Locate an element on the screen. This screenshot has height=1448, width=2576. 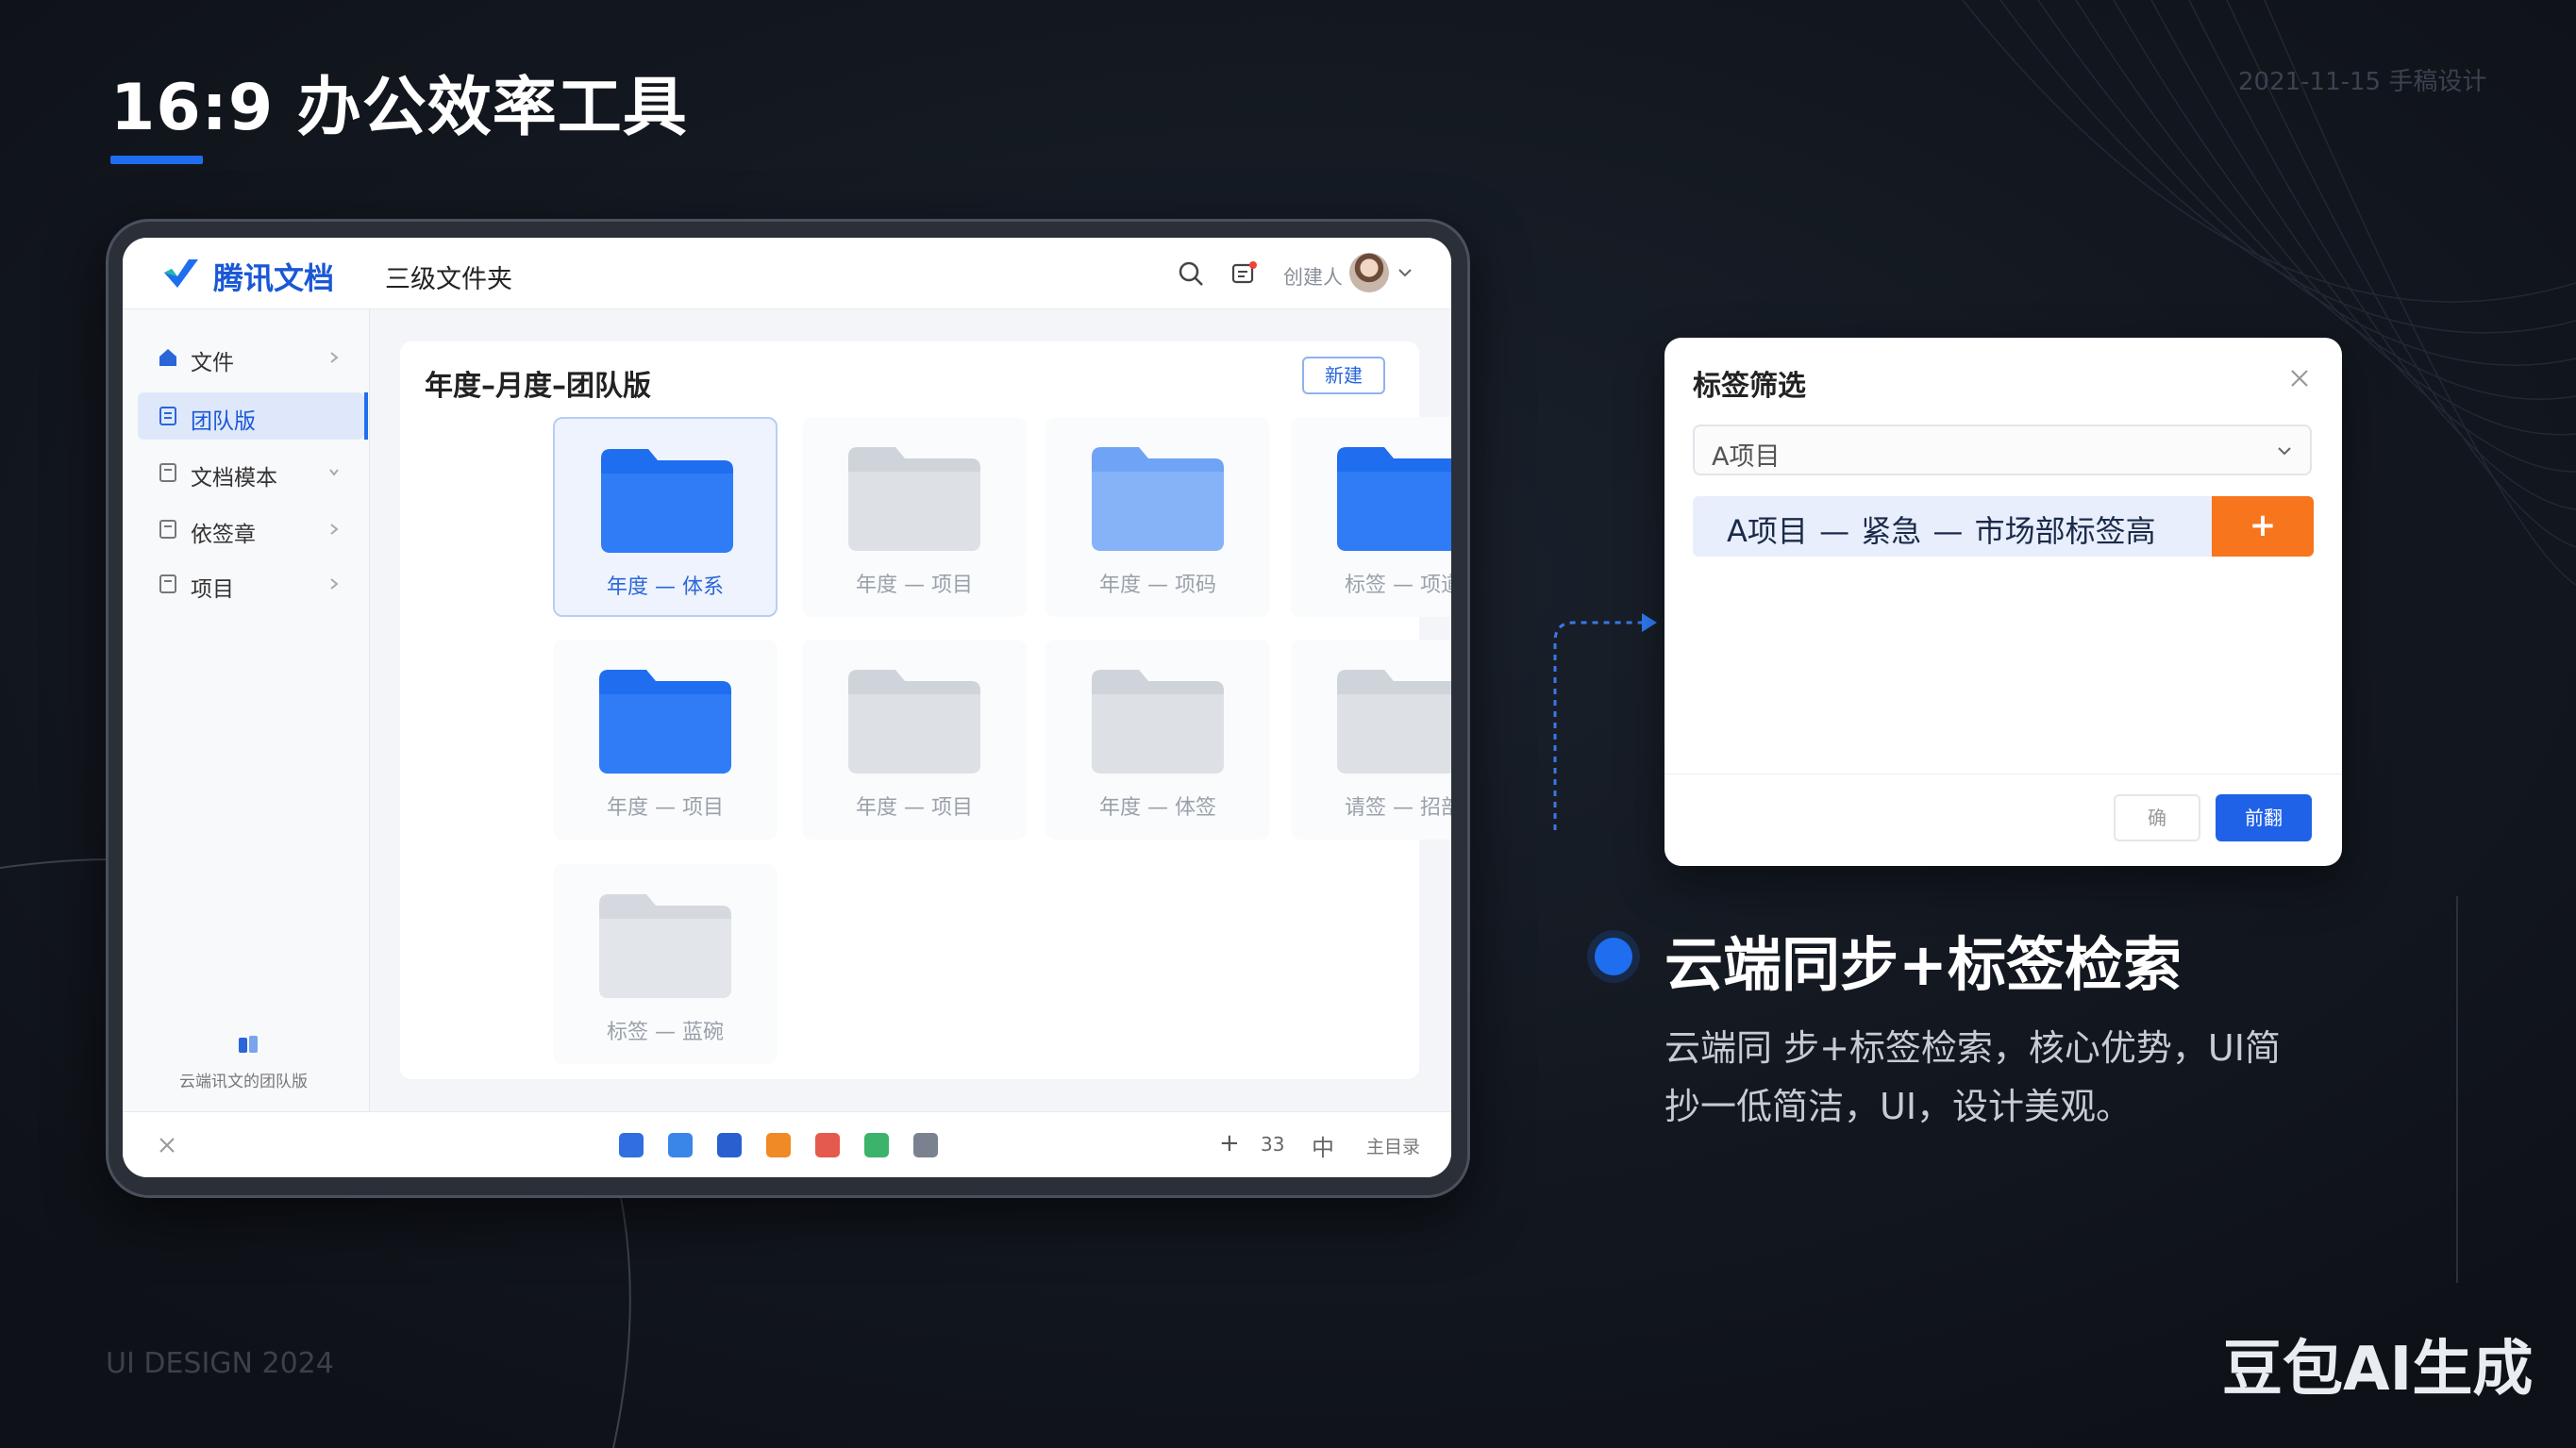
ai-generated-badge: 豆包AI生成 is located at coordinates (2378, 1370).